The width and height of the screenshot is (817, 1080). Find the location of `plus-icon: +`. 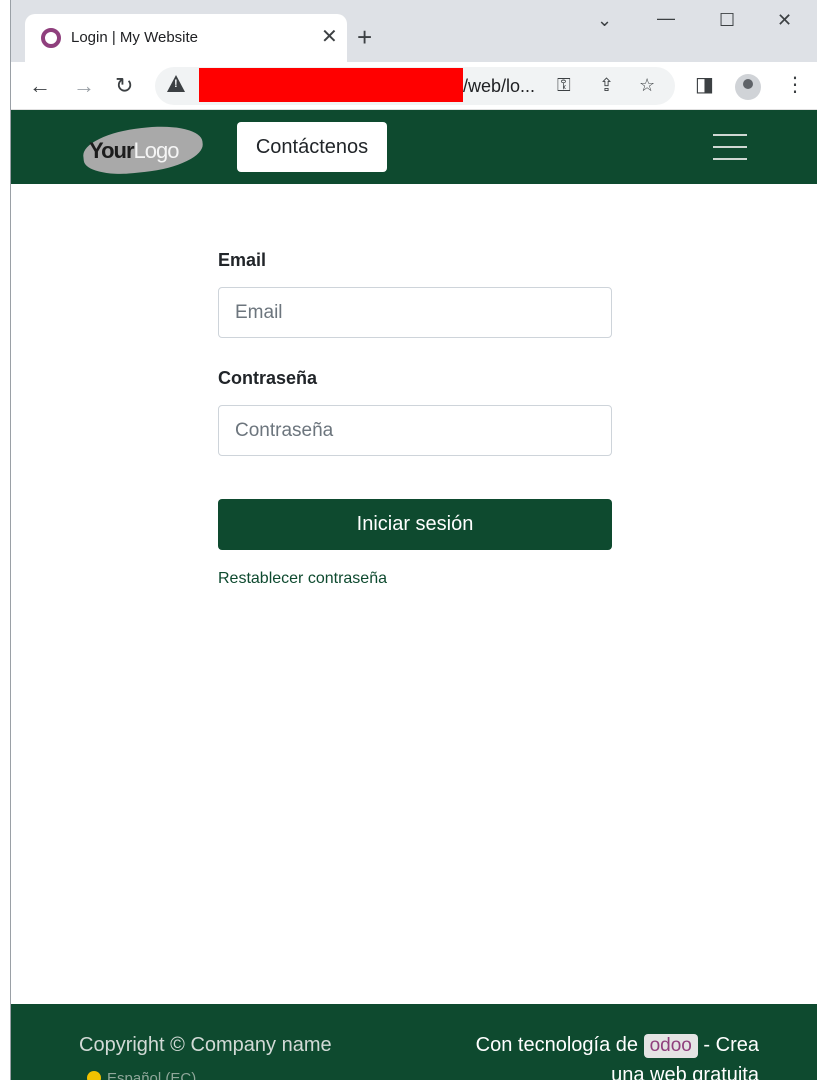

plus-icon: + is located at coordinates (364, 37).